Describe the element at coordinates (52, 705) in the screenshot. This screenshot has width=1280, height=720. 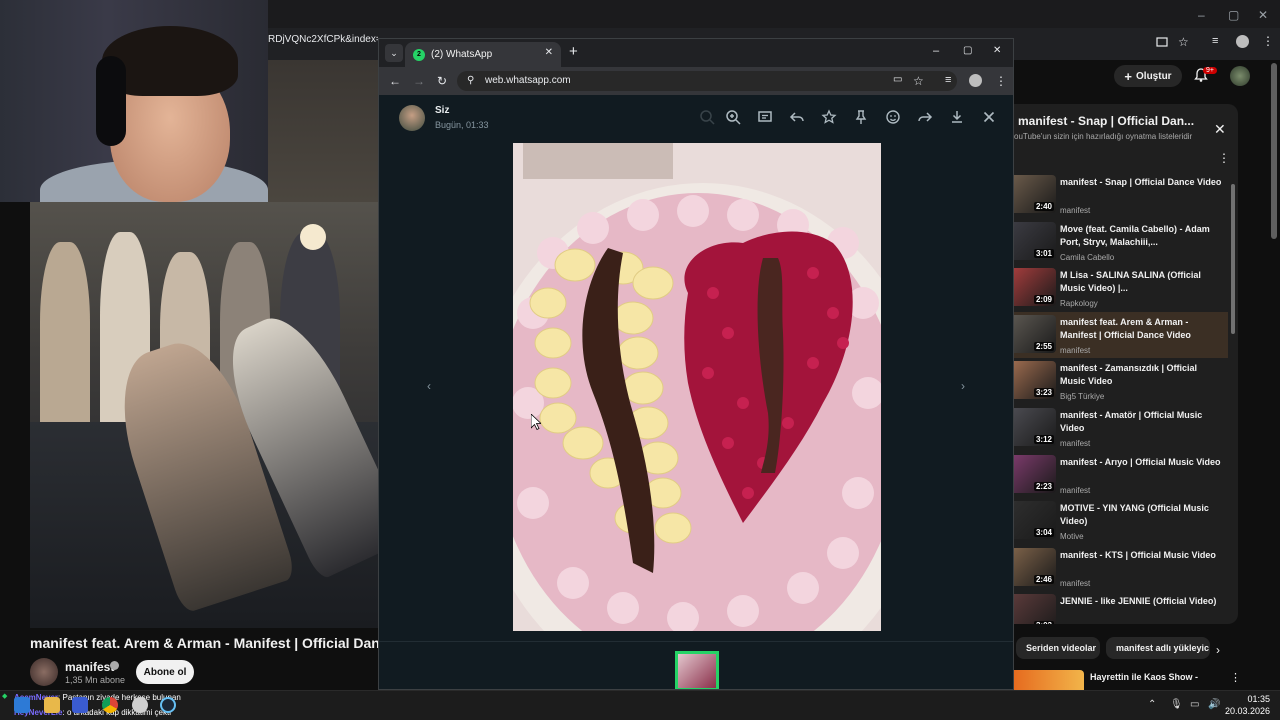
I see `file-explorer-icon` at that location.